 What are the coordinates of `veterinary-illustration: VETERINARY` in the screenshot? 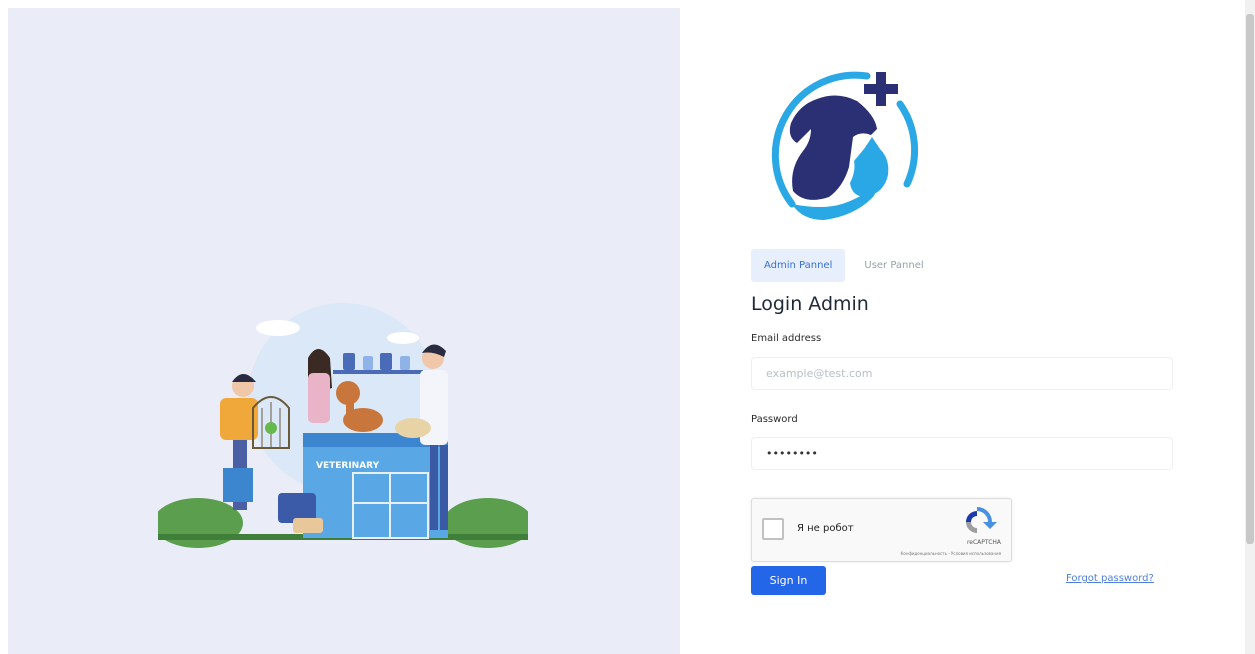 It's located at (343, 425).